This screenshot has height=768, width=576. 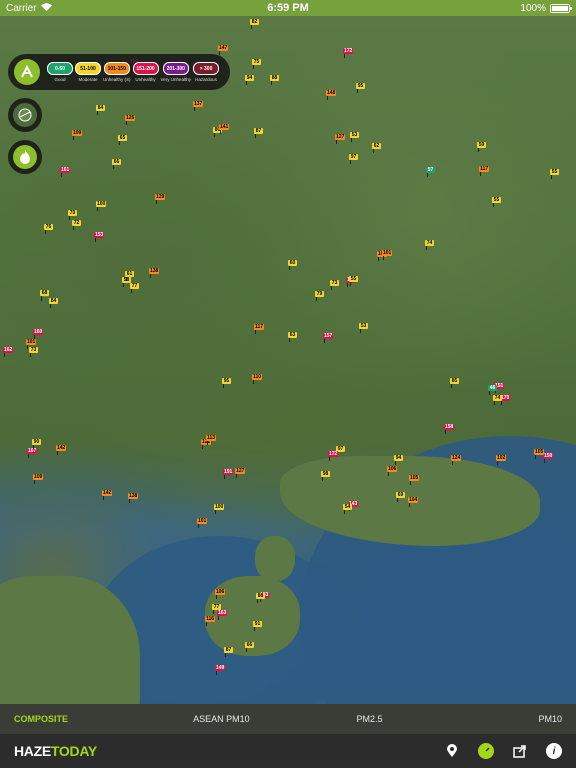 What do you see at coordinates (36, 444) in the screenshot?
I see `station-marker: 90` at bounding box center [36, 444].